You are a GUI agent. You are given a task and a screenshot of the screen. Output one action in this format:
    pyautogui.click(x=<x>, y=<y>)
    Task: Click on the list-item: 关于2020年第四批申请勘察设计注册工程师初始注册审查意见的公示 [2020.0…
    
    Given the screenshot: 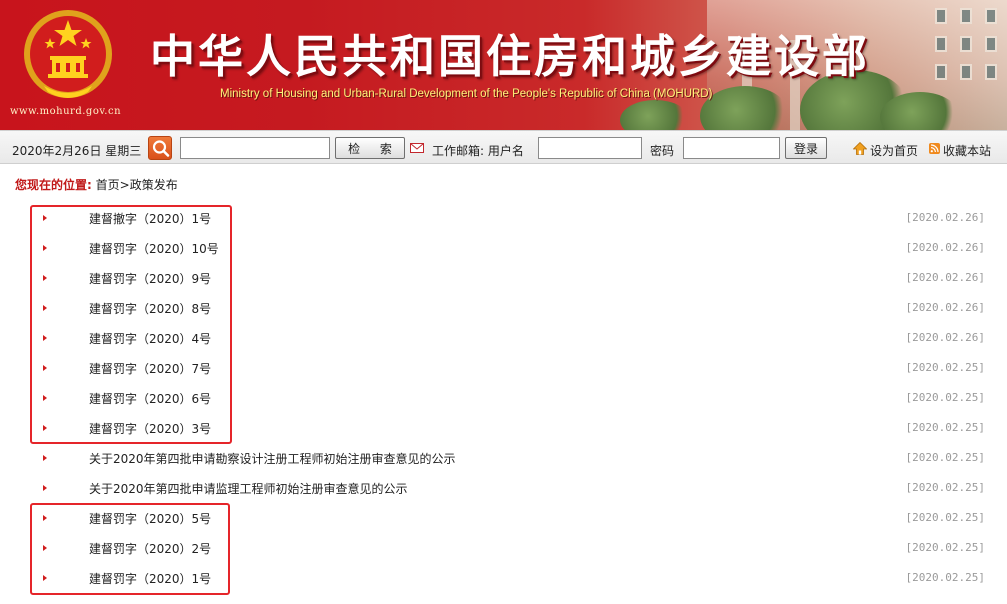 What is the action you would take?
    pyautogui.click(x=503, y=457)
    